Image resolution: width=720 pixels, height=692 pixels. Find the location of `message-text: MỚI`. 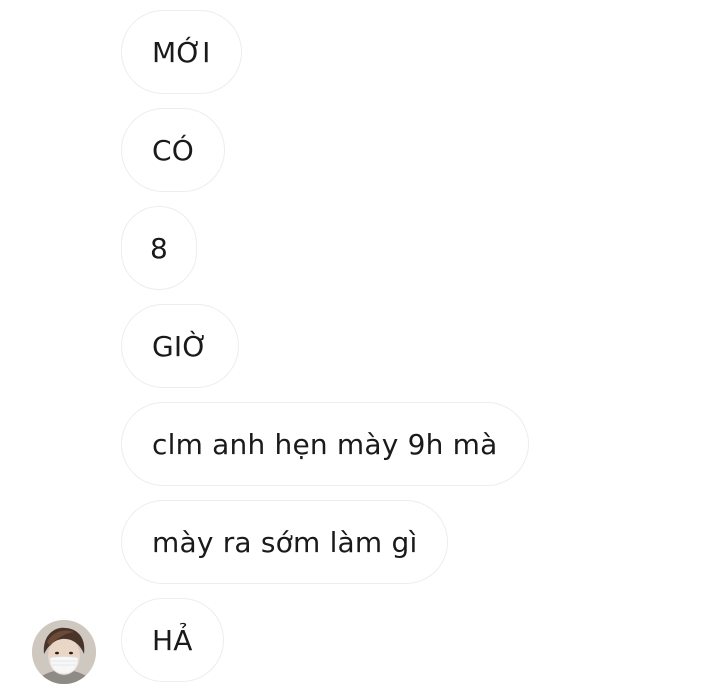

message-text: MỚI is located at coordinates (181, 52).